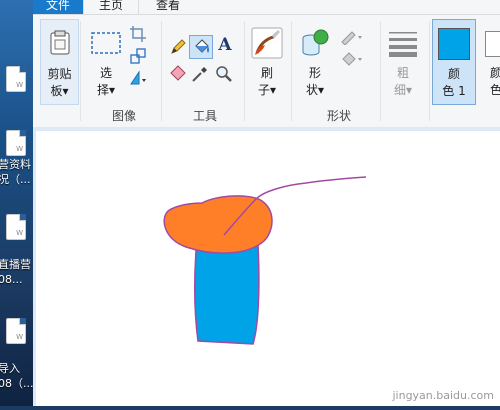 Image resolution: width=500 pixels, height=410 pixels. Describe the element at coordinates (59, 82) in the screenshot. I see `clipboard-label: 剪贴 板▾` at that location.